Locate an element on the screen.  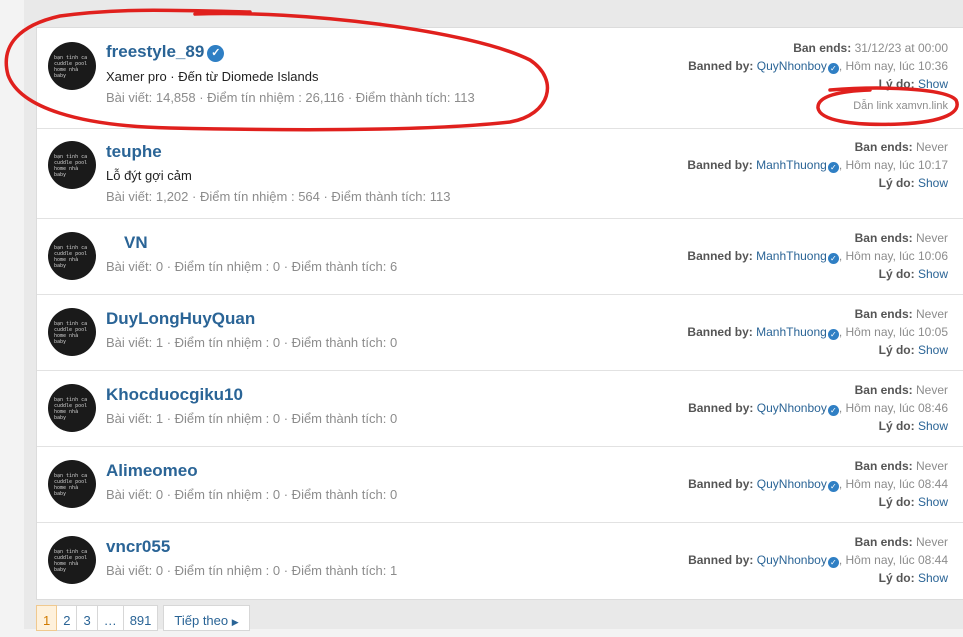
page-link-current: 1 is located at coordinates (47, 618).